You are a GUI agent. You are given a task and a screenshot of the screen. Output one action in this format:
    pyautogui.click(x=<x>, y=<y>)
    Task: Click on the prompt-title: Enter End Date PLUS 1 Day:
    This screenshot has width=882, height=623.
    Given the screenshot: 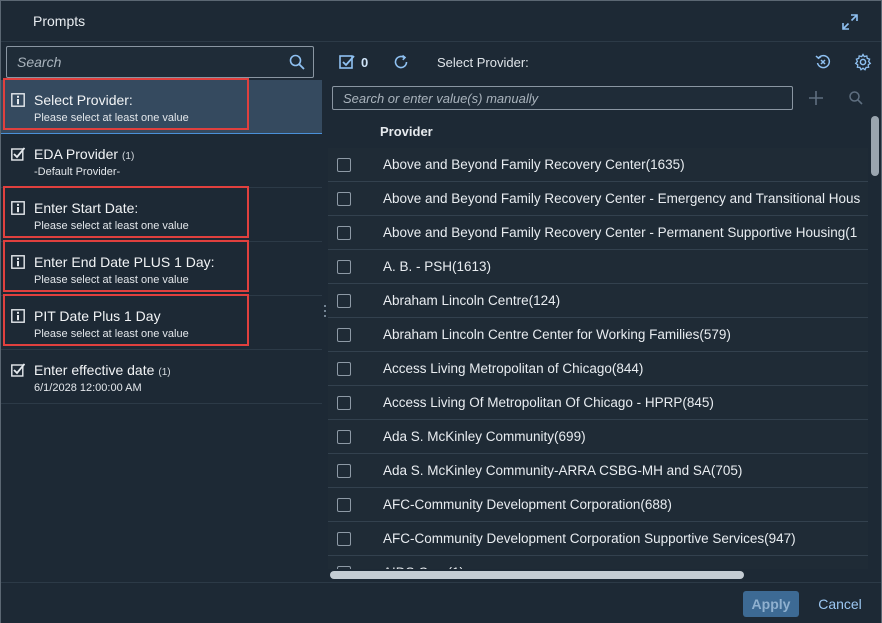 What is the action you would take?
    pyautogui.click(x=124, y=262)
    